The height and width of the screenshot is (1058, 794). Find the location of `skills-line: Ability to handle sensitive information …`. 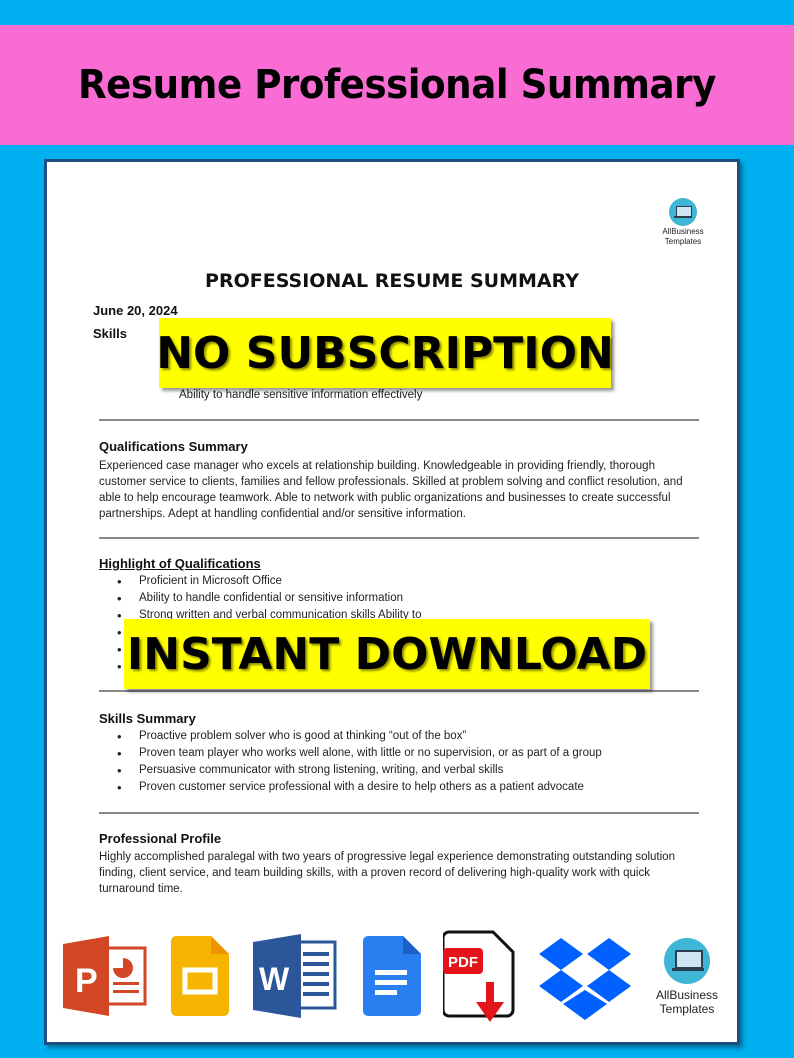

skills-line: Ability to handle sensitive information … is located at coordinates (301, 395).